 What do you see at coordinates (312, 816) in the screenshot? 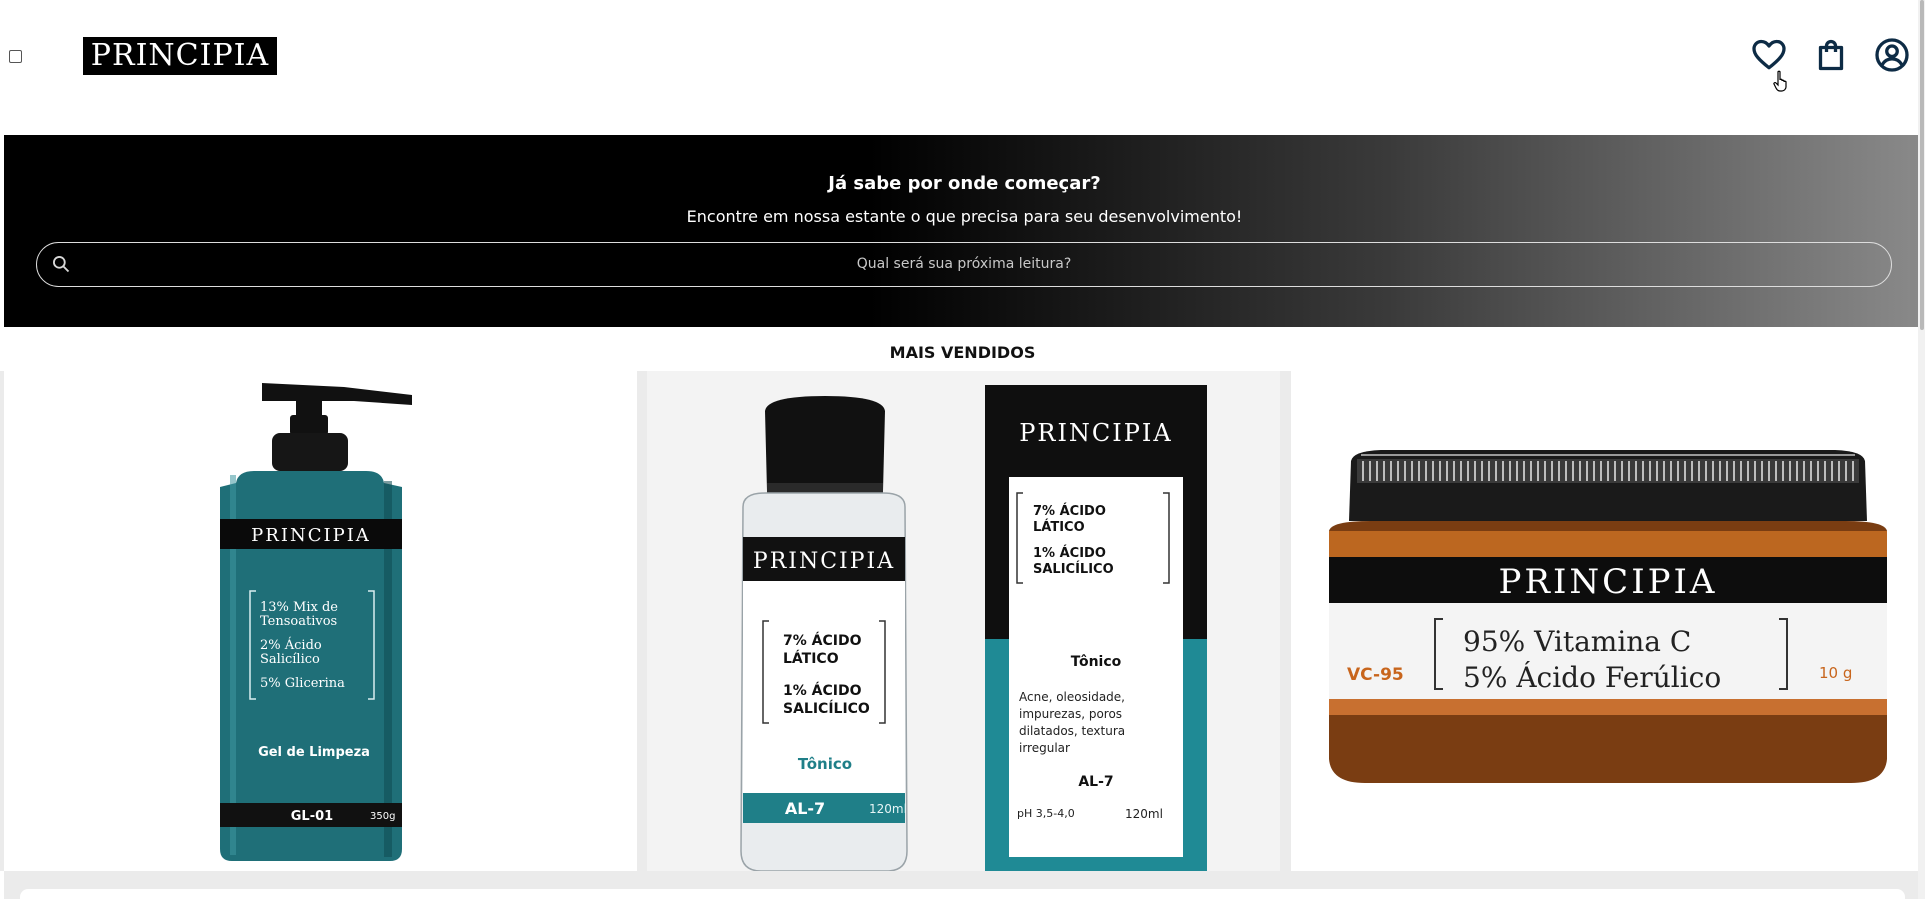
I see `product-1-code: GL-01` at bounding box center [312, 816].